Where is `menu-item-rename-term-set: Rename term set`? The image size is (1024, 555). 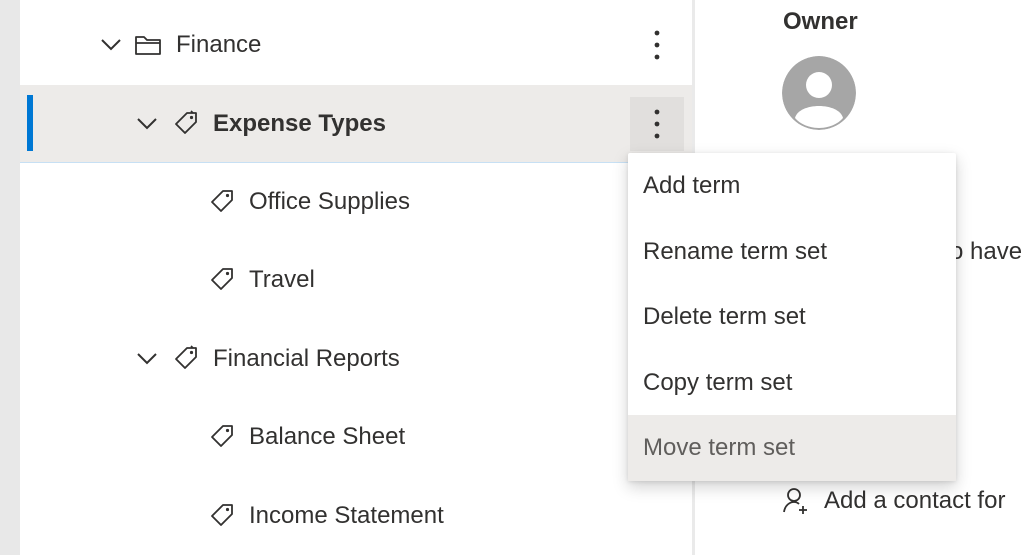 menu-item-rename-term-set: Rename term set is located at coordinates (792, 252).